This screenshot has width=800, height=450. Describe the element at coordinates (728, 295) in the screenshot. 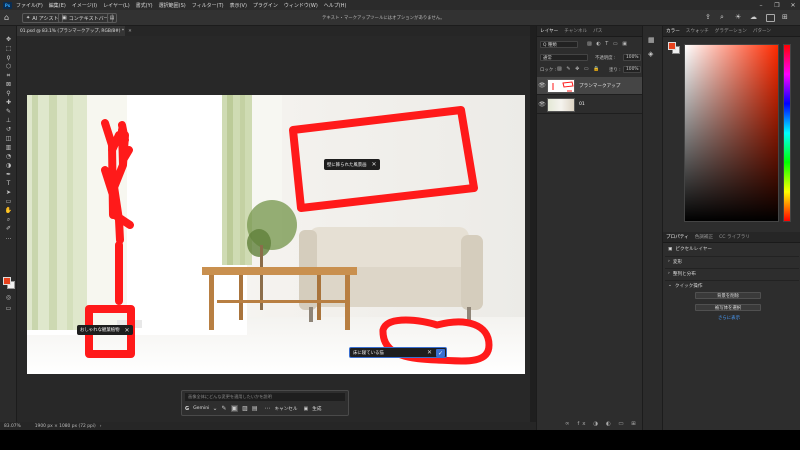

I see `remove-background-button: 背景を削除` at that location.